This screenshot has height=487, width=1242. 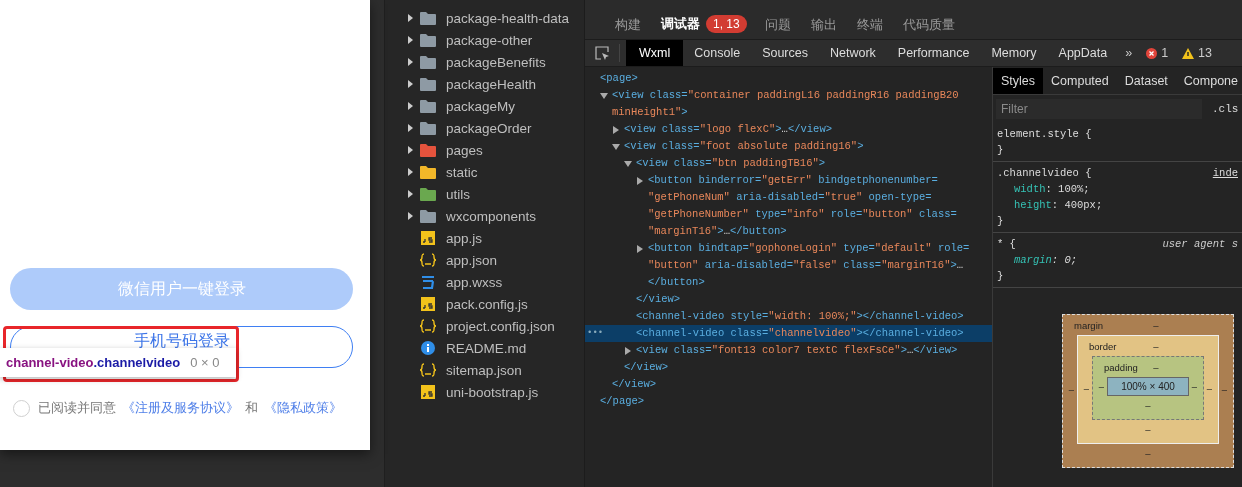 I want to click on panel-tab: 问题, so click(x=777, y=25).